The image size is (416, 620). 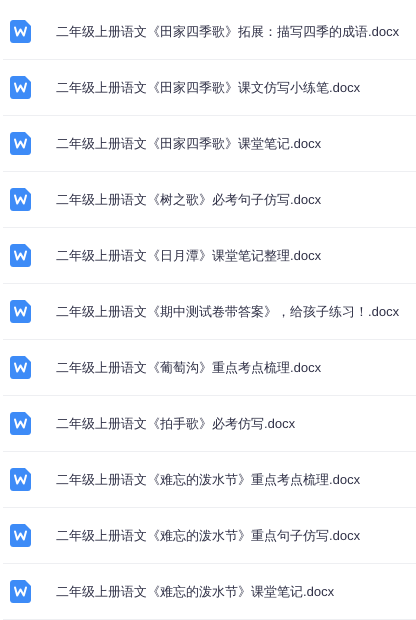 I want to click on file-name: 二年级上册语文《日月潭》课堂笔记整理.docx, so click(x=189, y=255).